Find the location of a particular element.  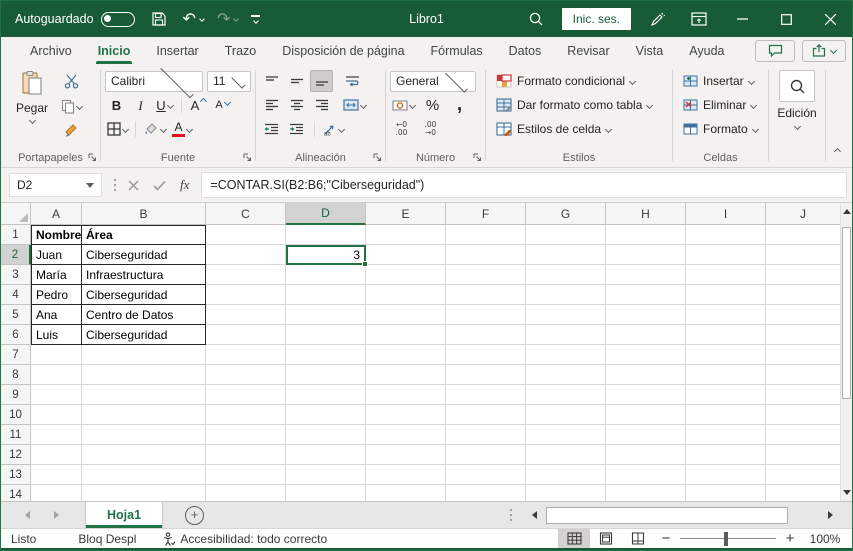

number-dialog-launcher is located at coordinates (477, 157).